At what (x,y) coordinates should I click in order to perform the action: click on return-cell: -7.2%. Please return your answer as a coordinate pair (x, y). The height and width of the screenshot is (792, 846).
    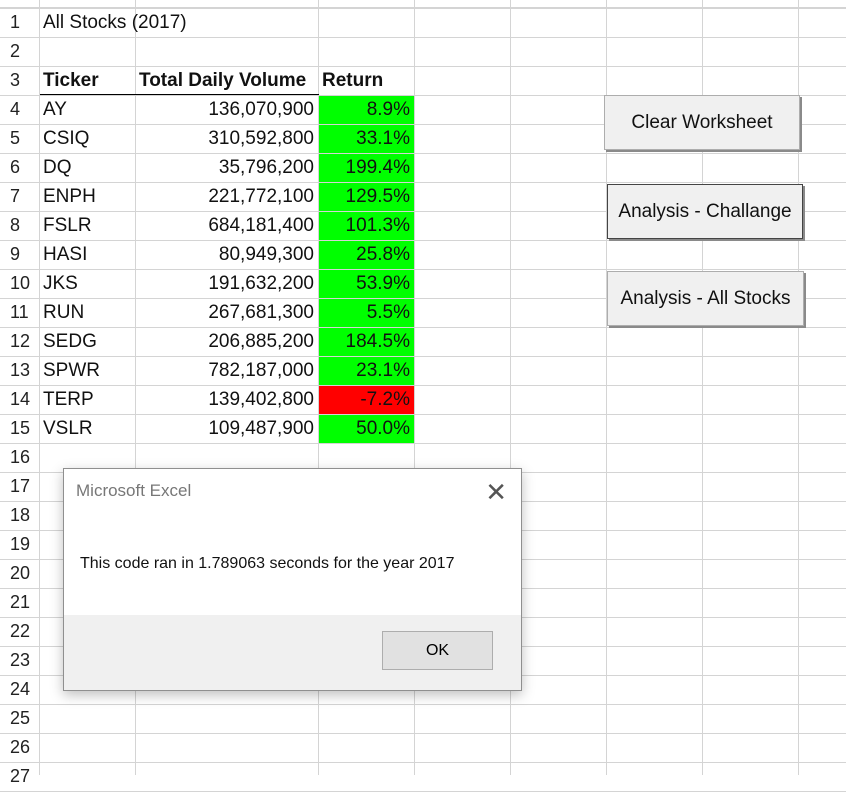
    Looking at the image, I should click on (366, 399).